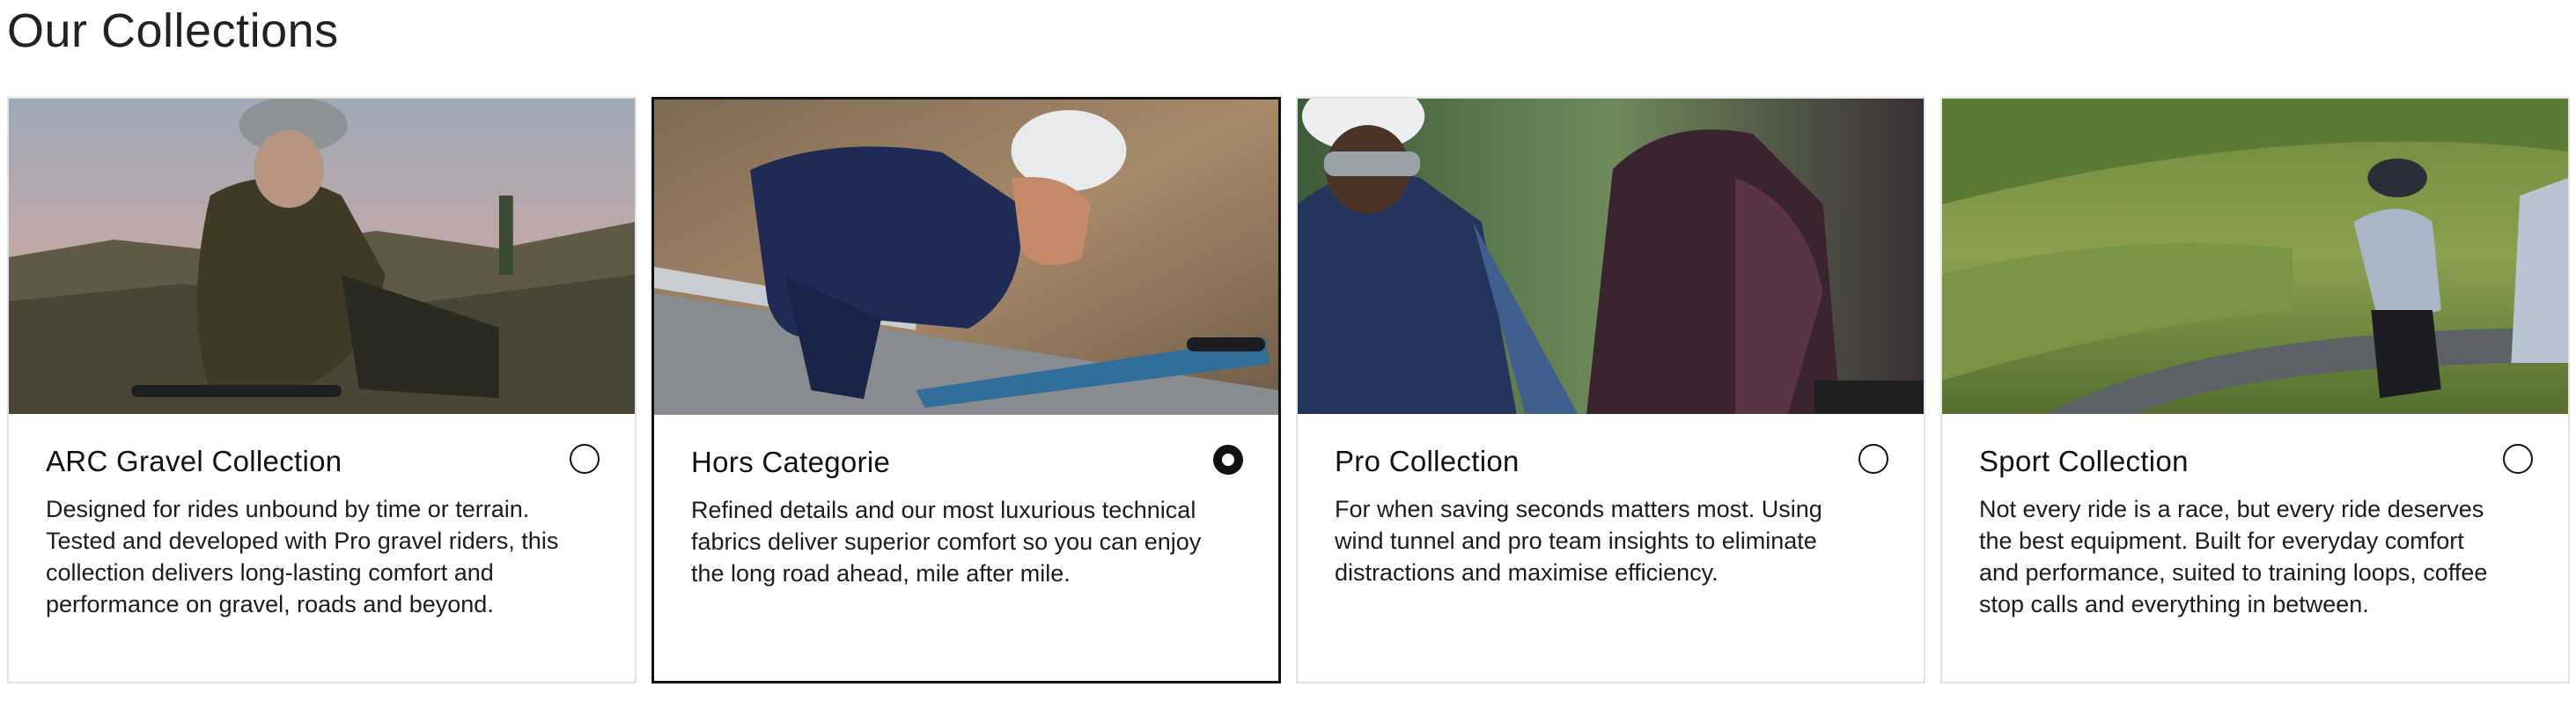 The image size is (2576, 724). Describe the element at coordinates (2084, 461) in the screenshot. I see `collection-title: Sport Collection` at that location.